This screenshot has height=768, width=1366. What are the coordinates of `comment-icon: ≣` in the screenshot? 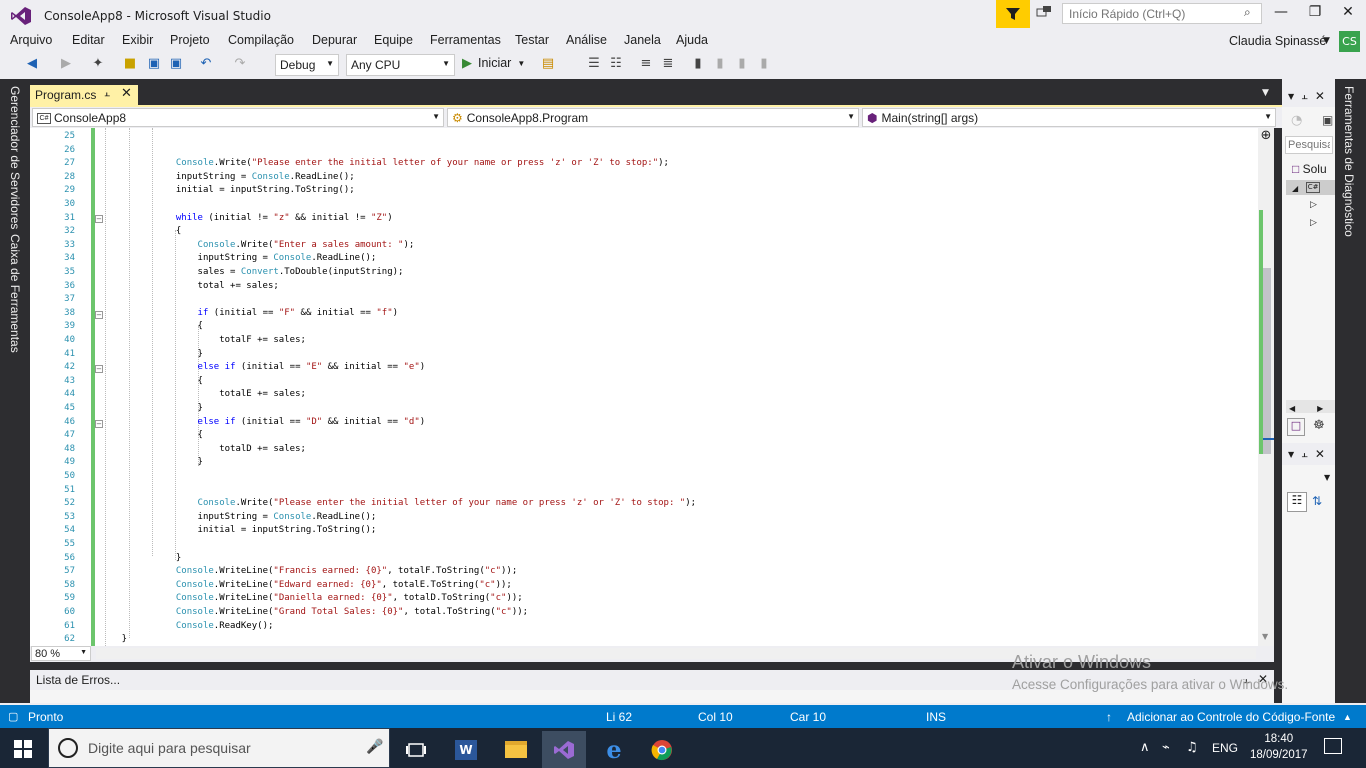 It's located at (668, 64).